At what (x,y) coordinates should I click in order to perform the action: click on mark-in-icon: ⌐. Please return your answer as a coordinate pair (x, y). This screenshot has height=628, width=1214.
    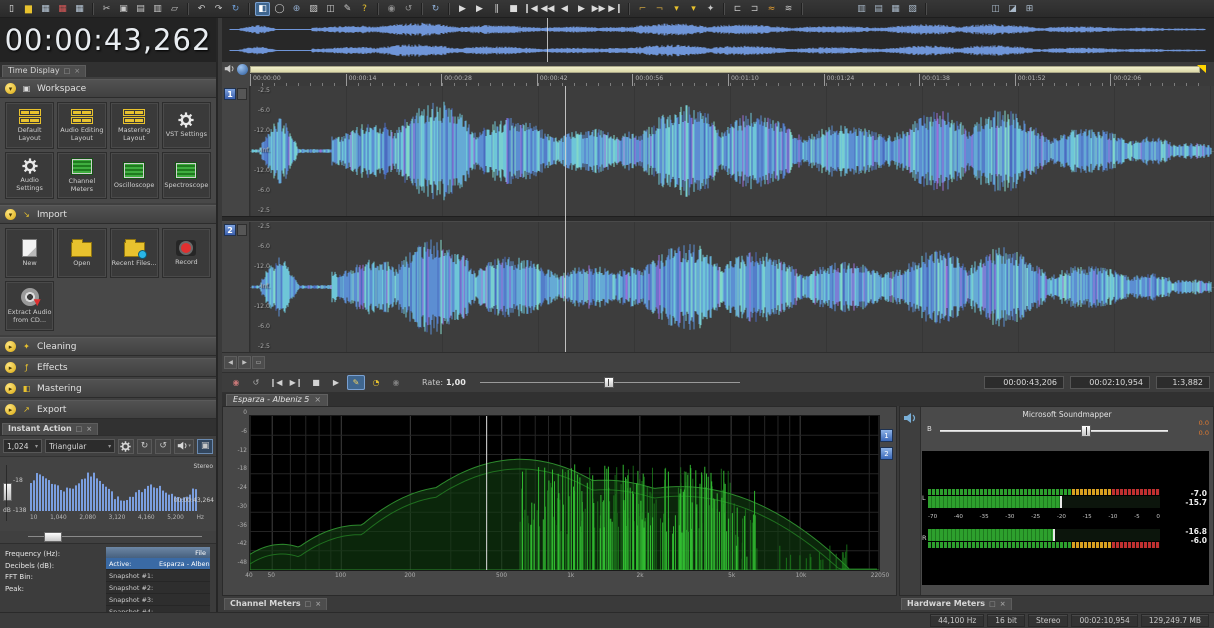
    Looking at the image, I should click on (642, 9).